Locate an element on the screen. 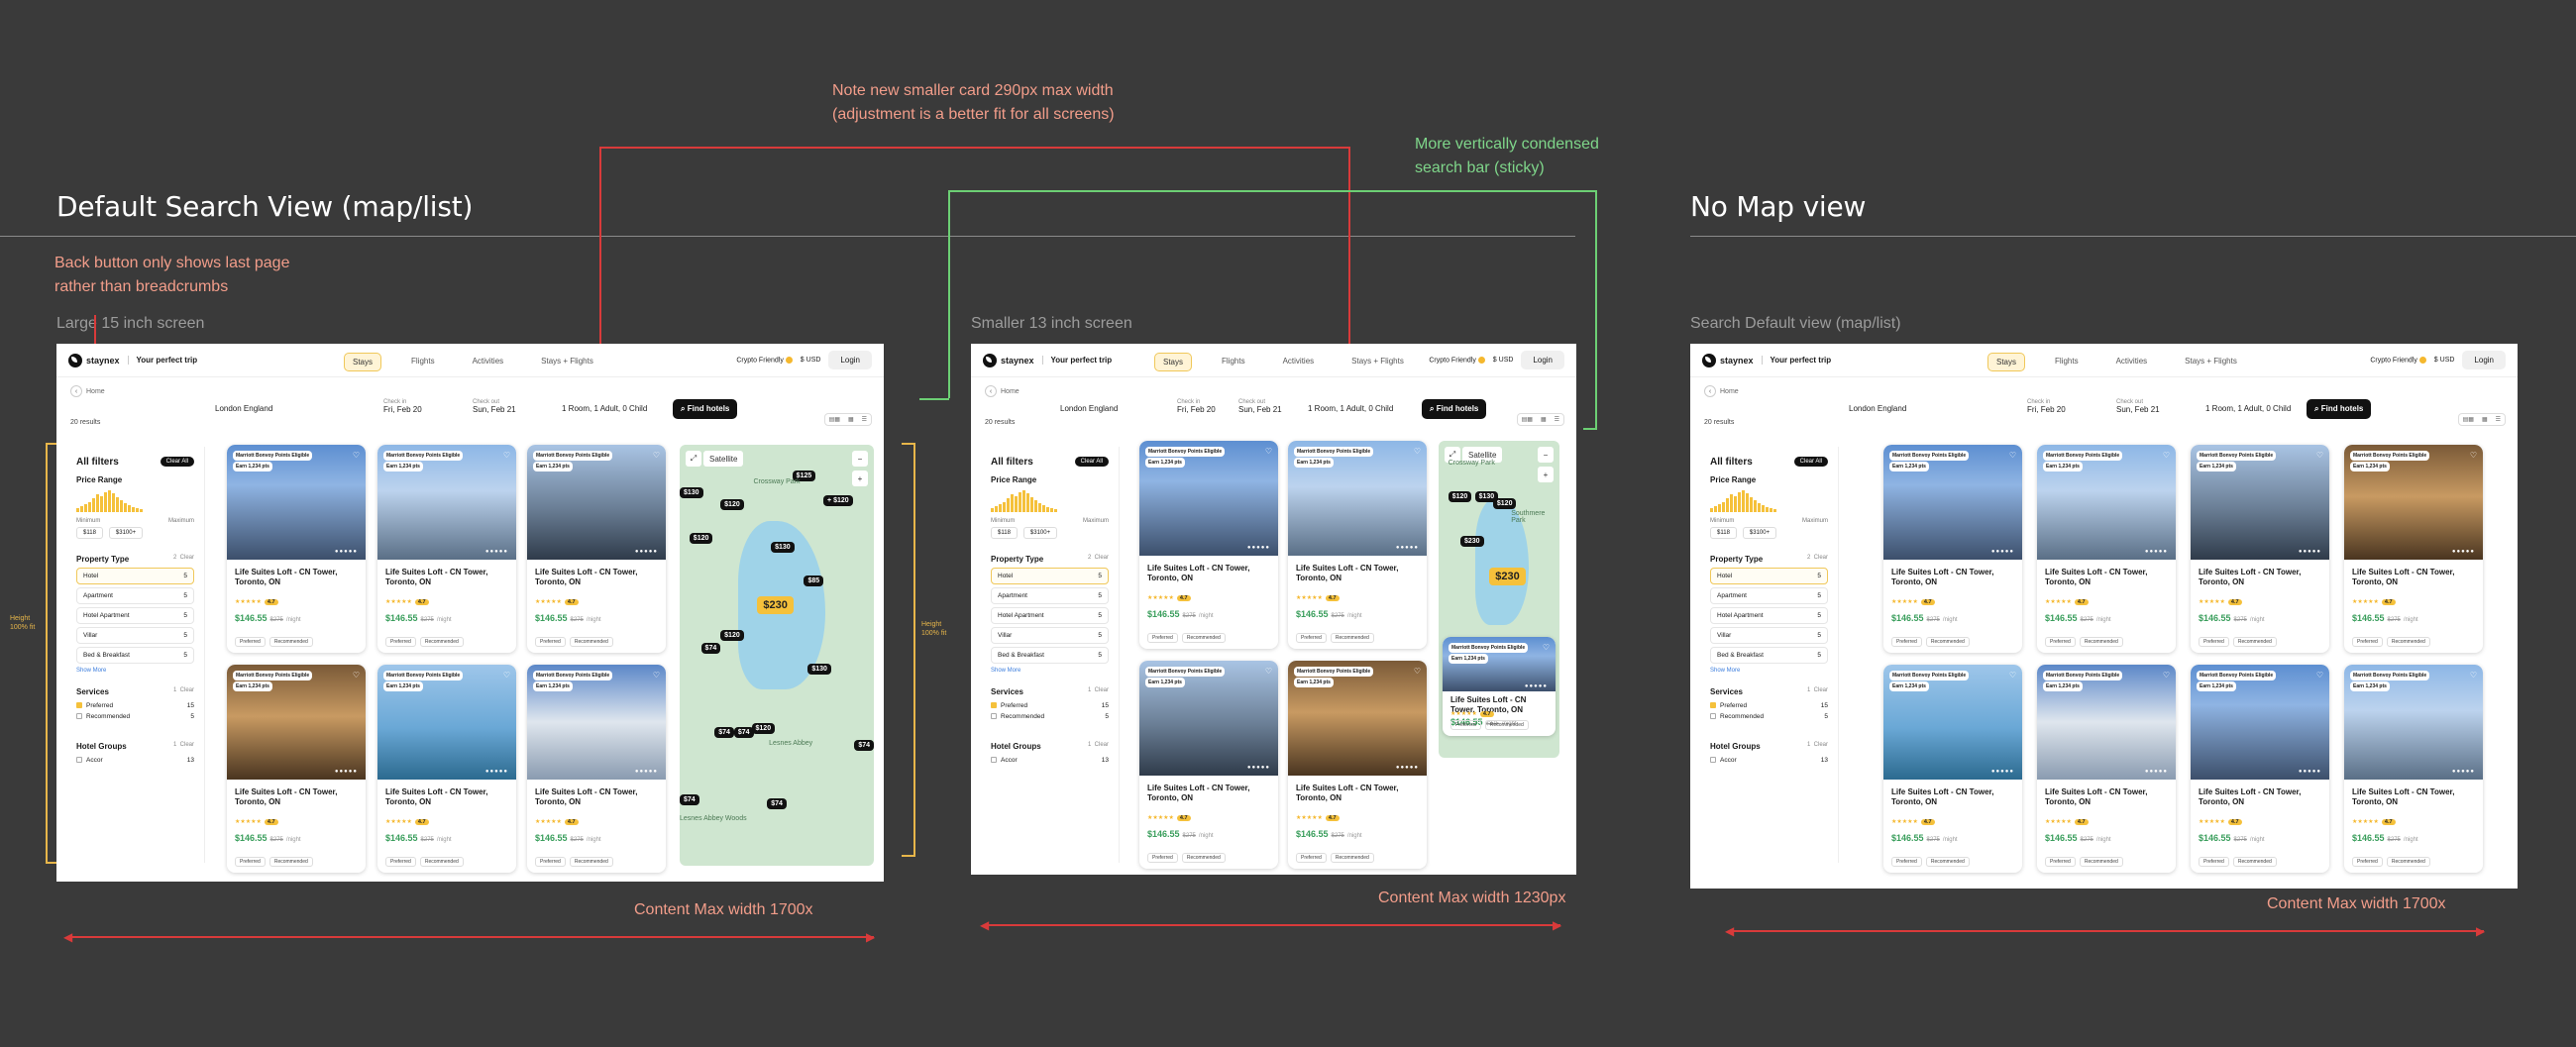 This screenshot has width=2576, height=1047. tab-activities: Activities is located at coordinates (489, 362).